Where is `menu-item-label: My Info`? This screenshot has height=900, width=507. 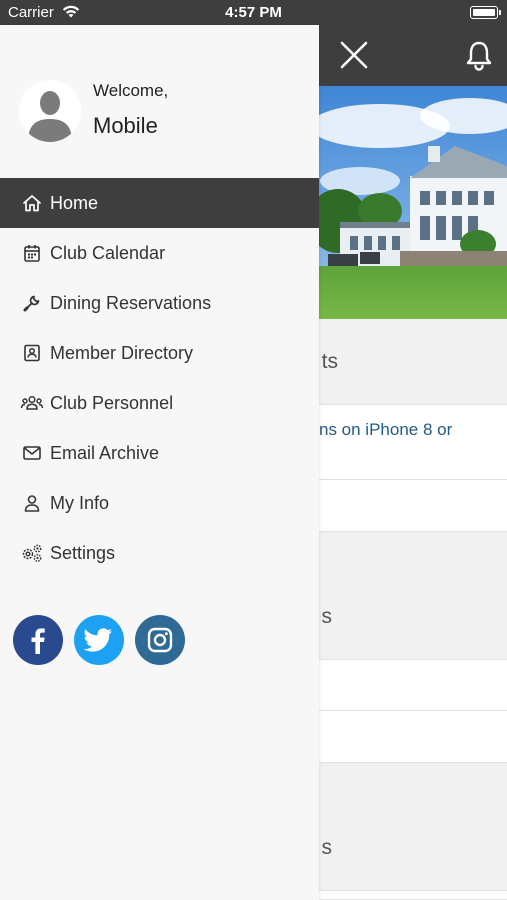 menu-item-label: My Info is located at coordinates (80, 502).